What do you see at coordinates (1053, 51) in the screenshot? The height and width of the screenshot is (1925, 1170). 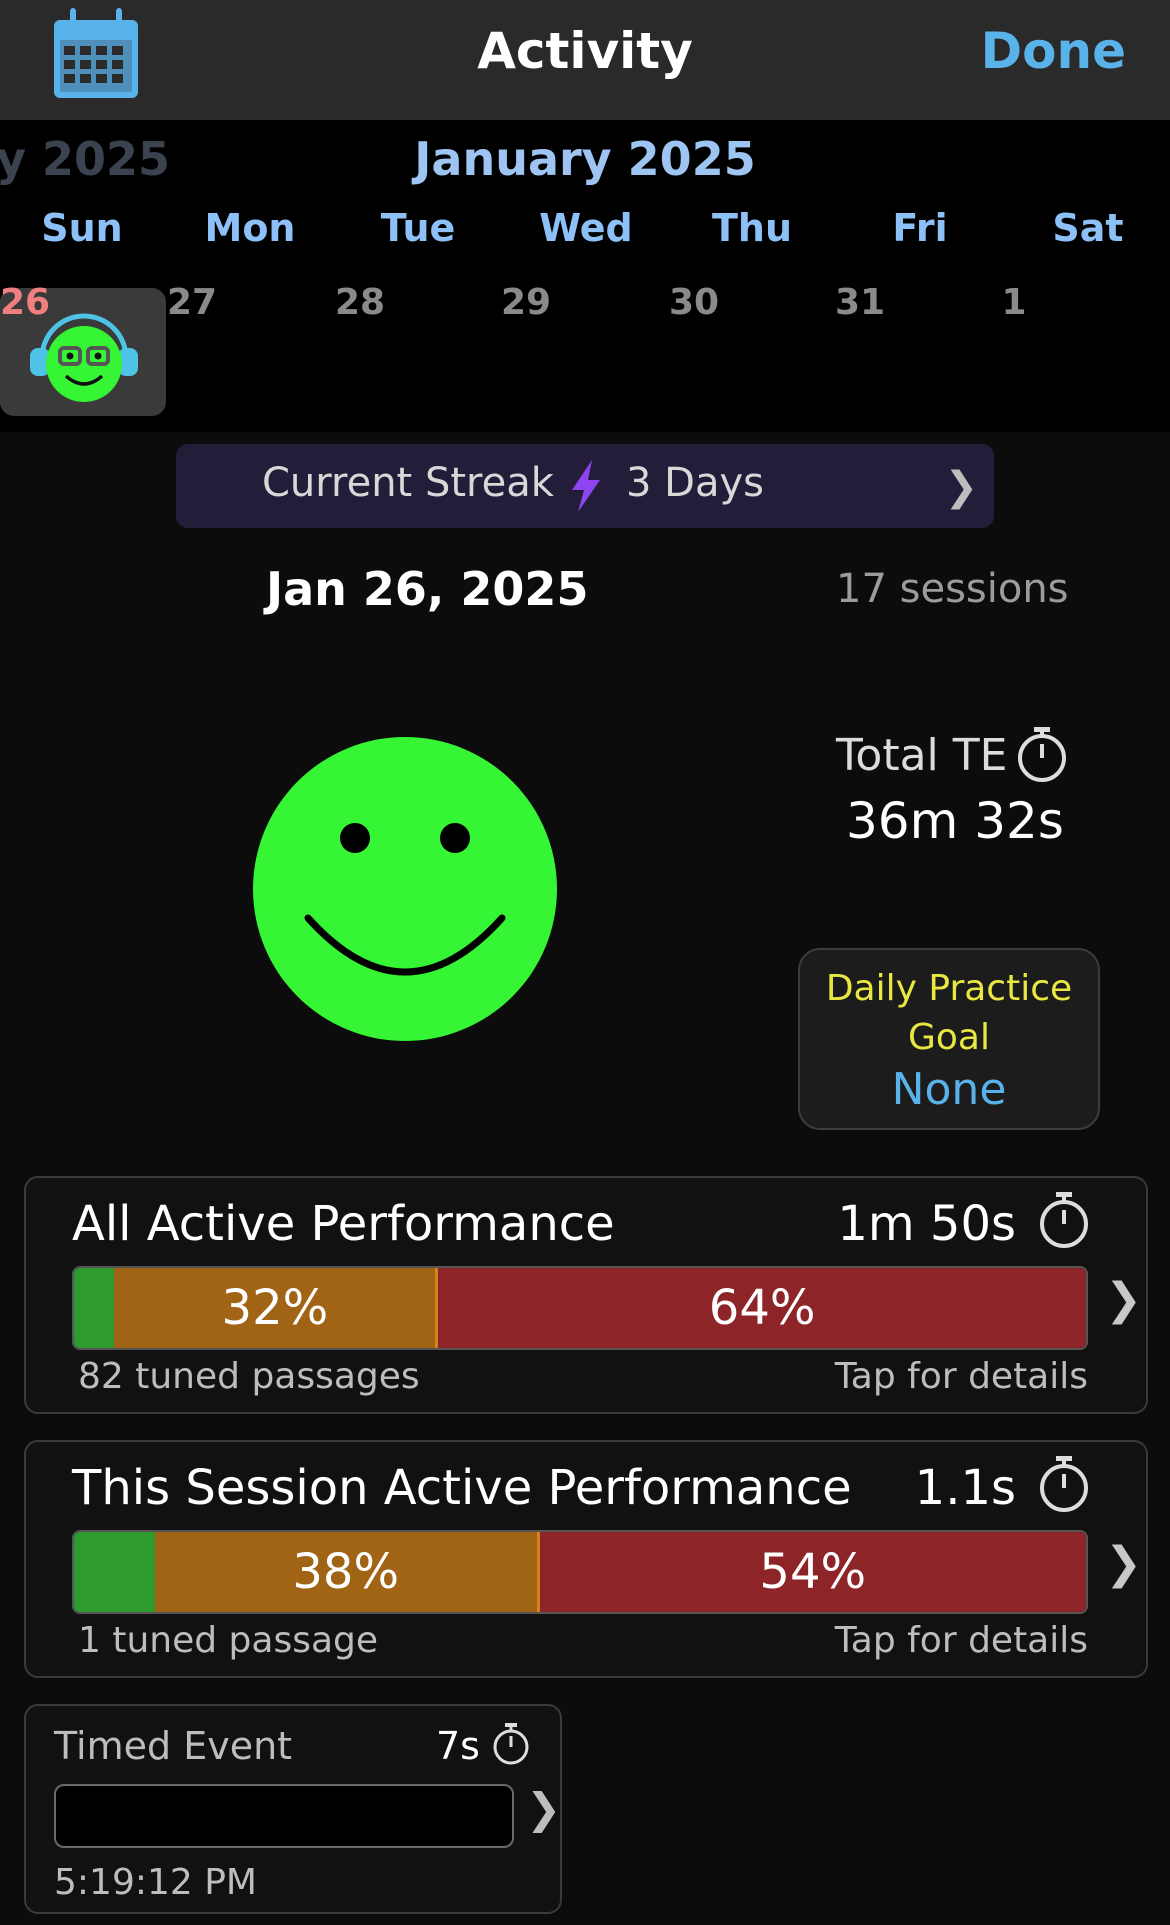 I see `done-button: Done` at bounding box center [1053, 51].